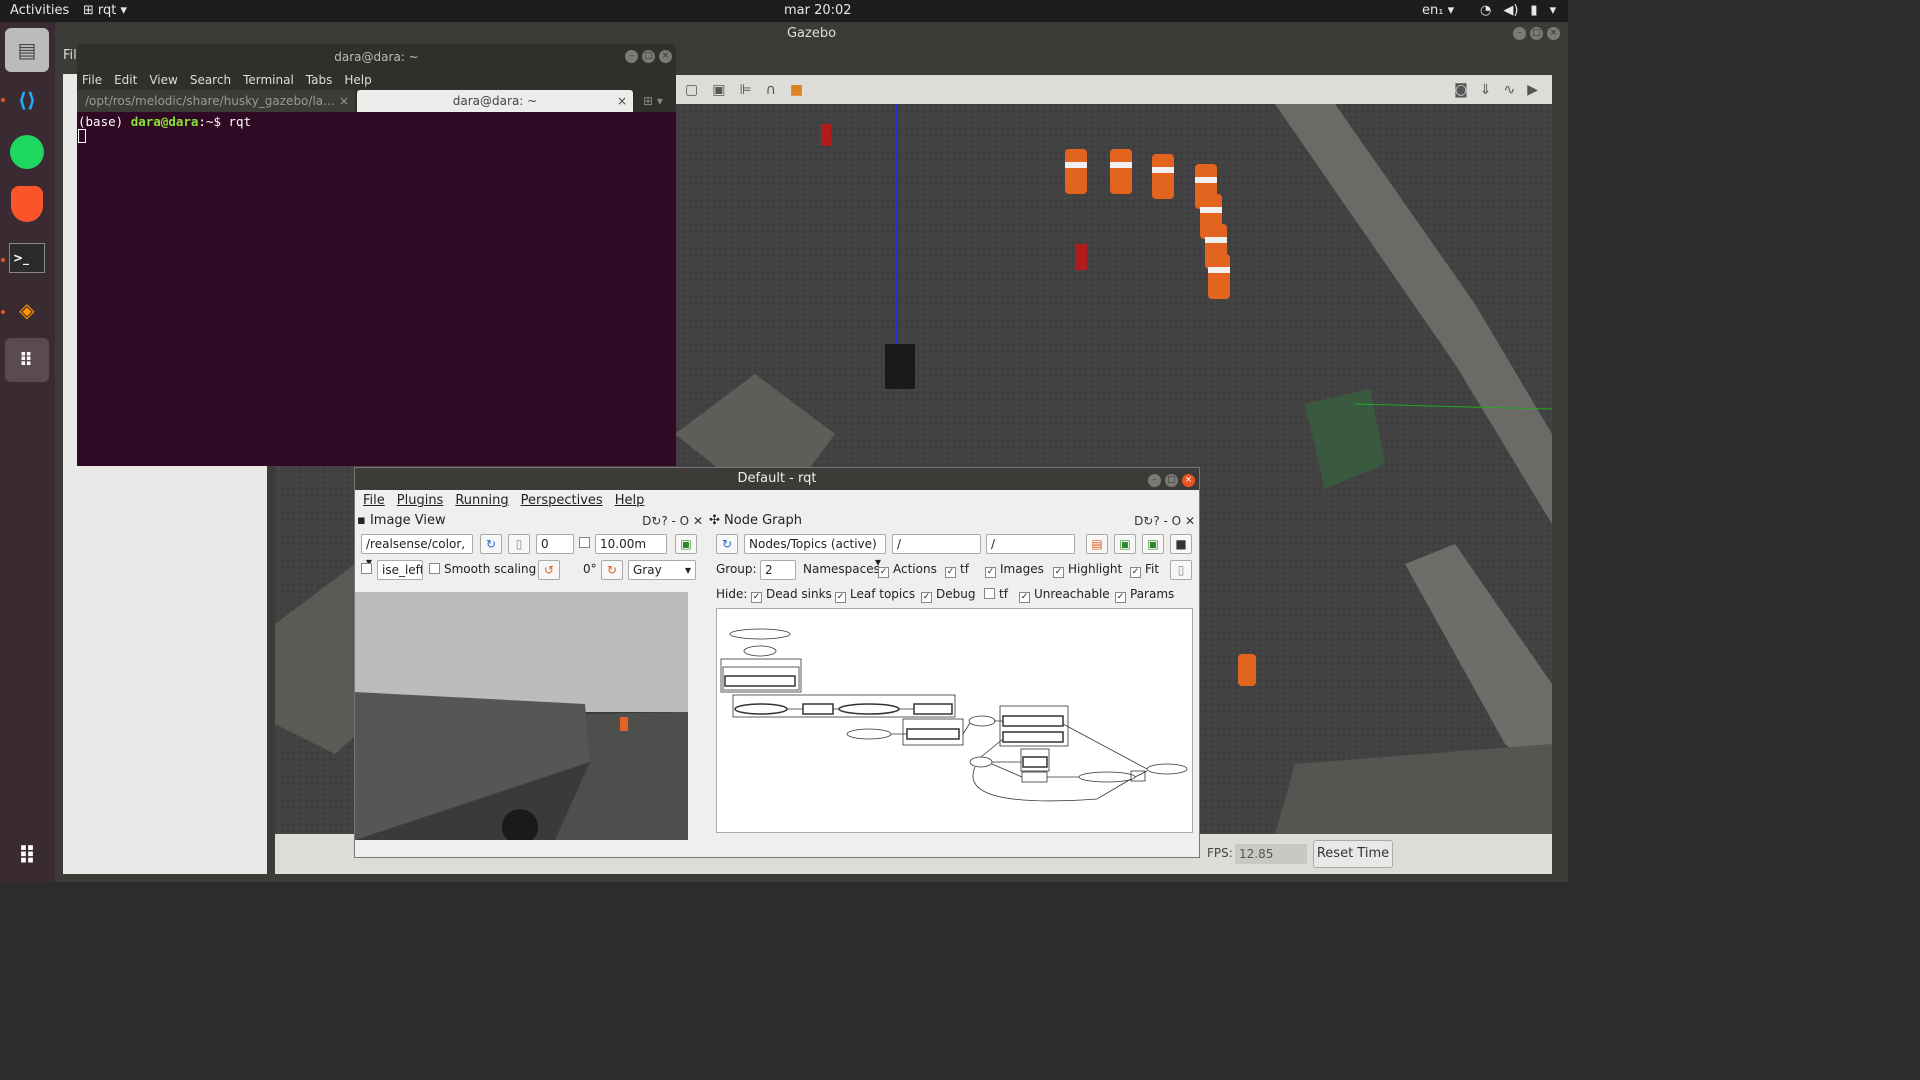  I want to click on refresh-button: ↻, so click(491, 544).